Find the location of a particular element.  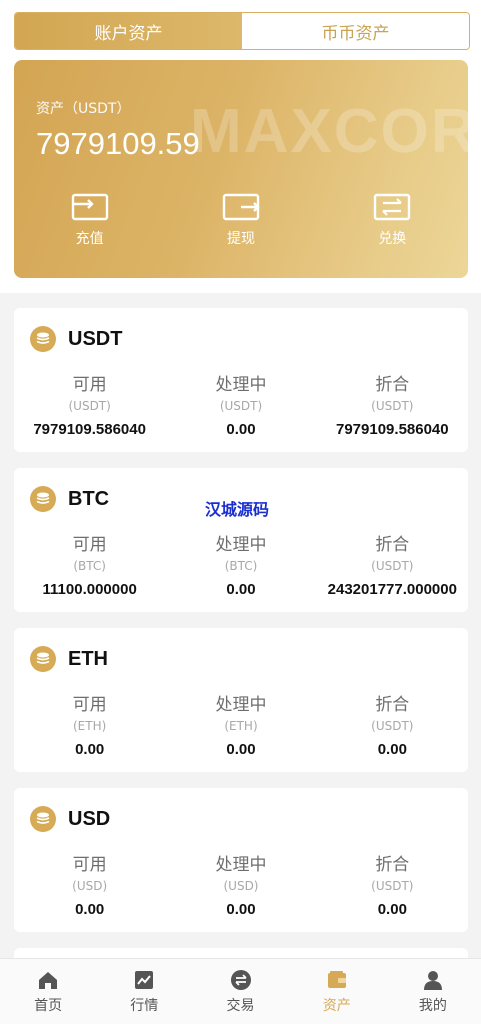

nav-profile: 我的 is located at coordinates (433, 991).